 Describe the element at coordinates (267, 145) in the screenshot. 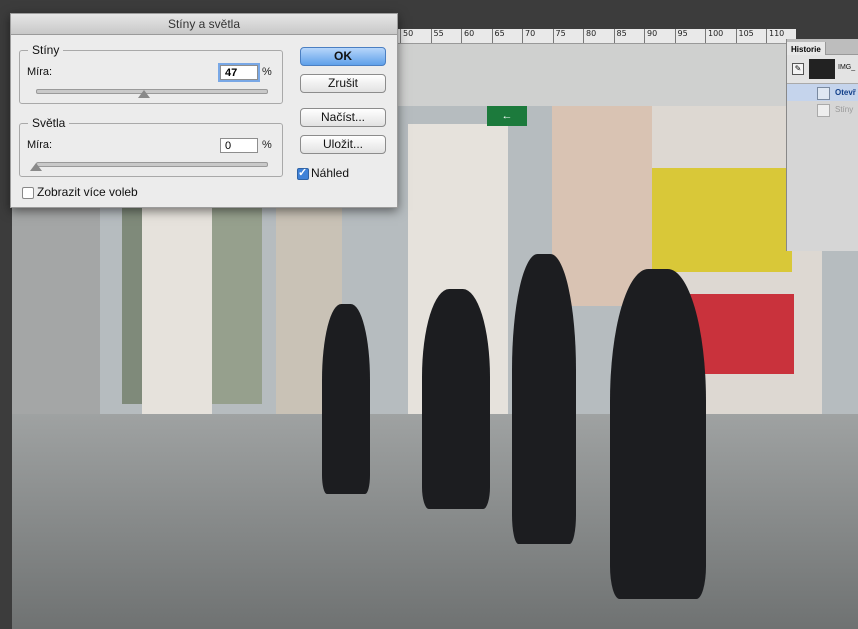

I see `highlights-unit: %` at that location.